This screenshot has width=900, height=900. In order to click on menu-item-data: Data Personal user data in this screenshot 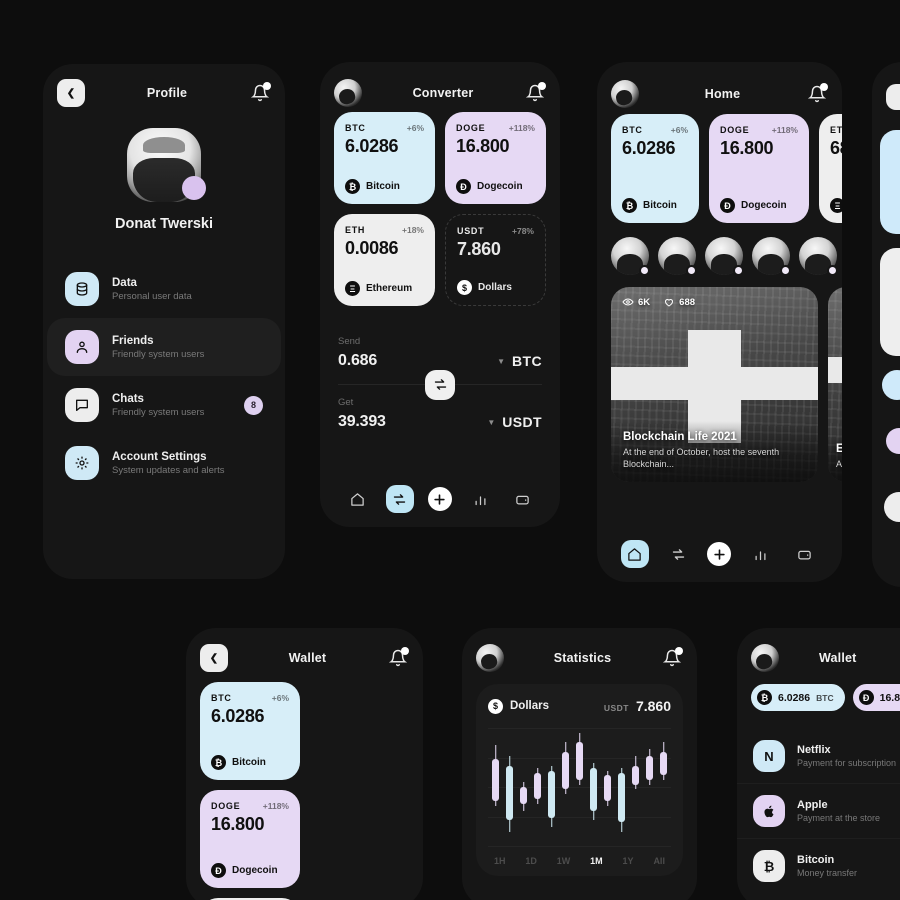, I will do `click(164, 289)`.